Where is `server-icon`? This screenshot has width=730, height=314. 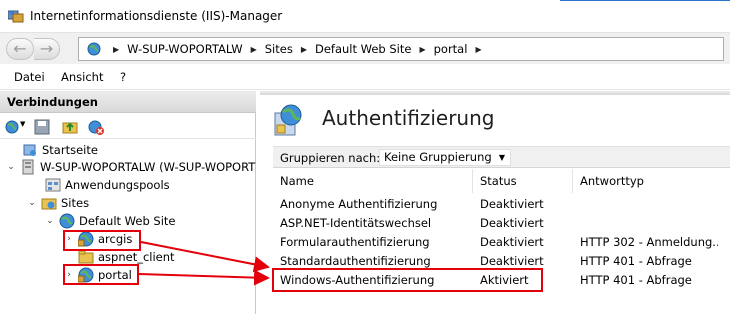
server-icon is located at coordinates (28, 167).